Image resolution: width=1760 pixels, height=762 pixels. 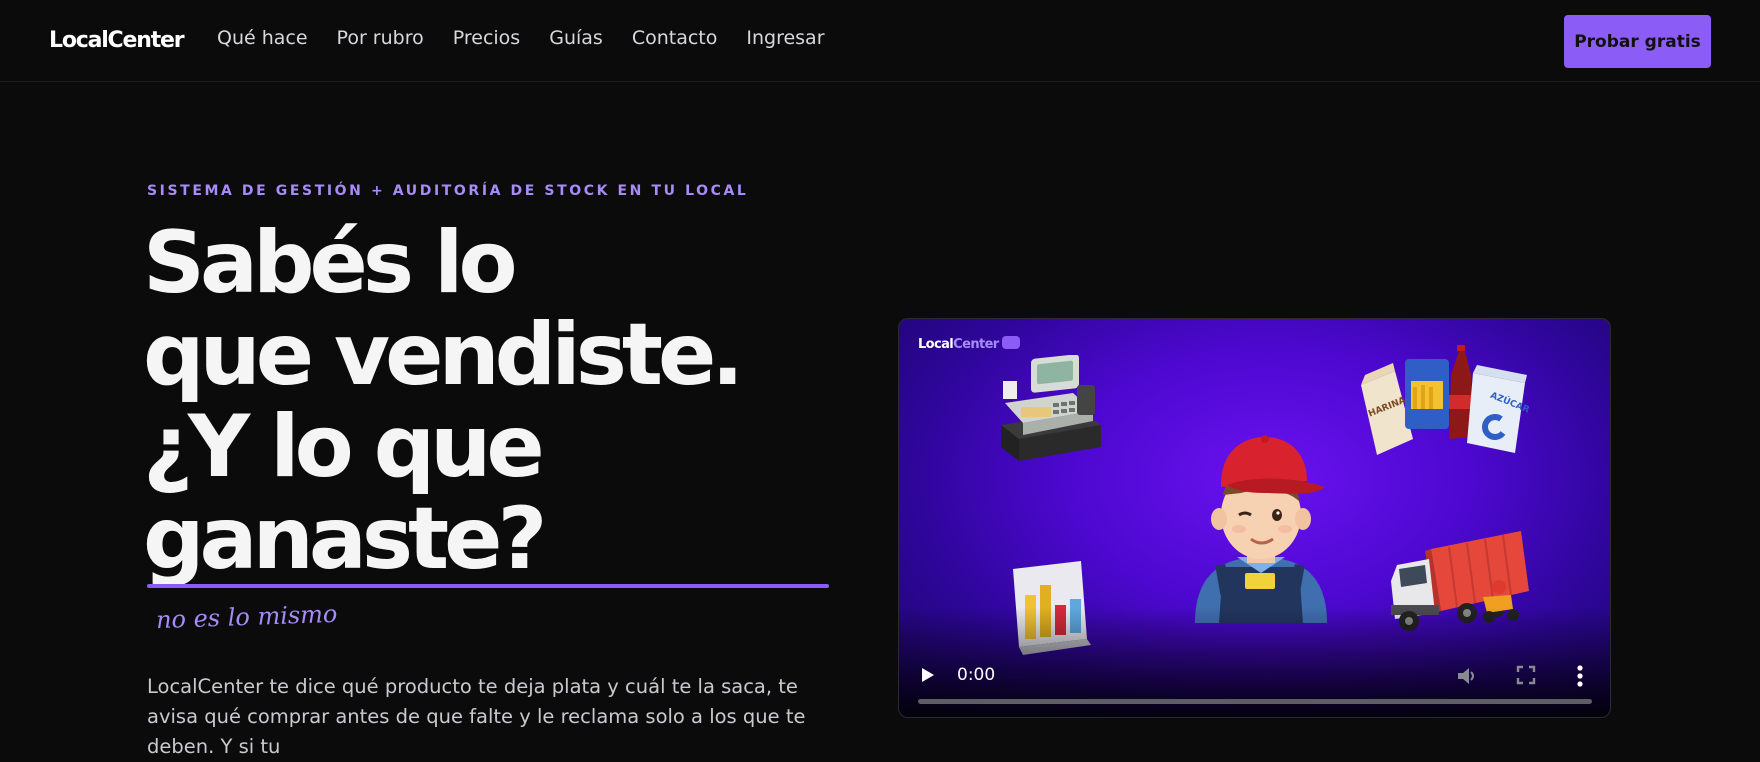 What do you see at coordinates (344, 447) in the screenshot?
I see `headline-line-3: ¿Y lo que` at bounding box center [344, 447].